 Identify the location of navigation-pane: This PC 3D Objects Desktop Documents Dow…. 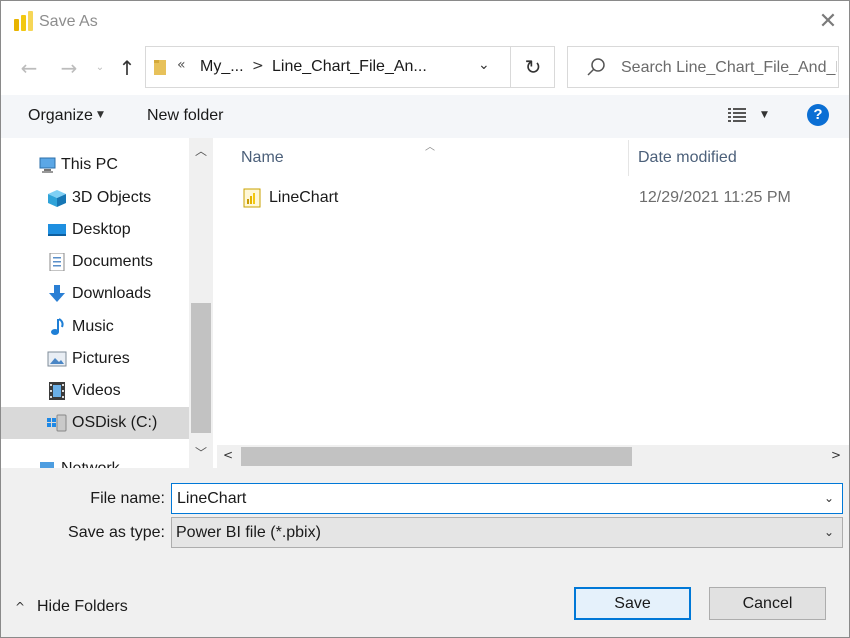
(107, 303).